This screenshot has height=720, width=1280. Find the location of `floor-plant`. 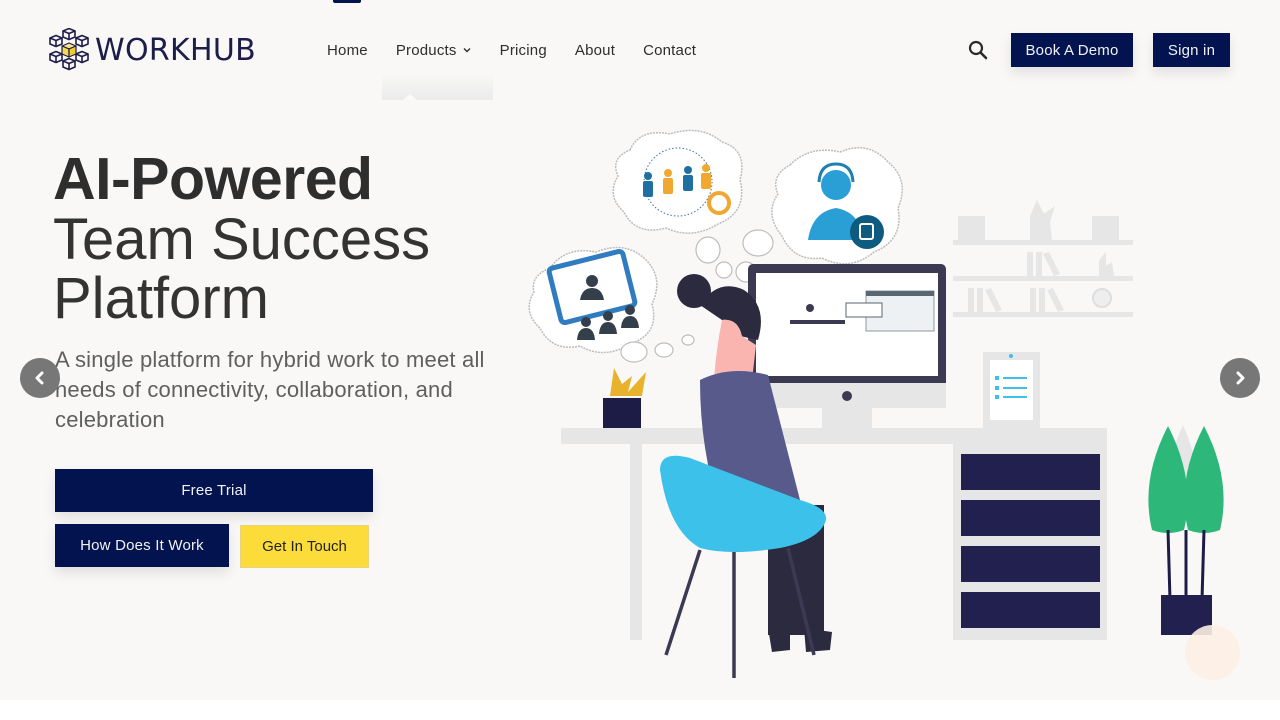

floor-plant is located at coordinates (1186, 530).